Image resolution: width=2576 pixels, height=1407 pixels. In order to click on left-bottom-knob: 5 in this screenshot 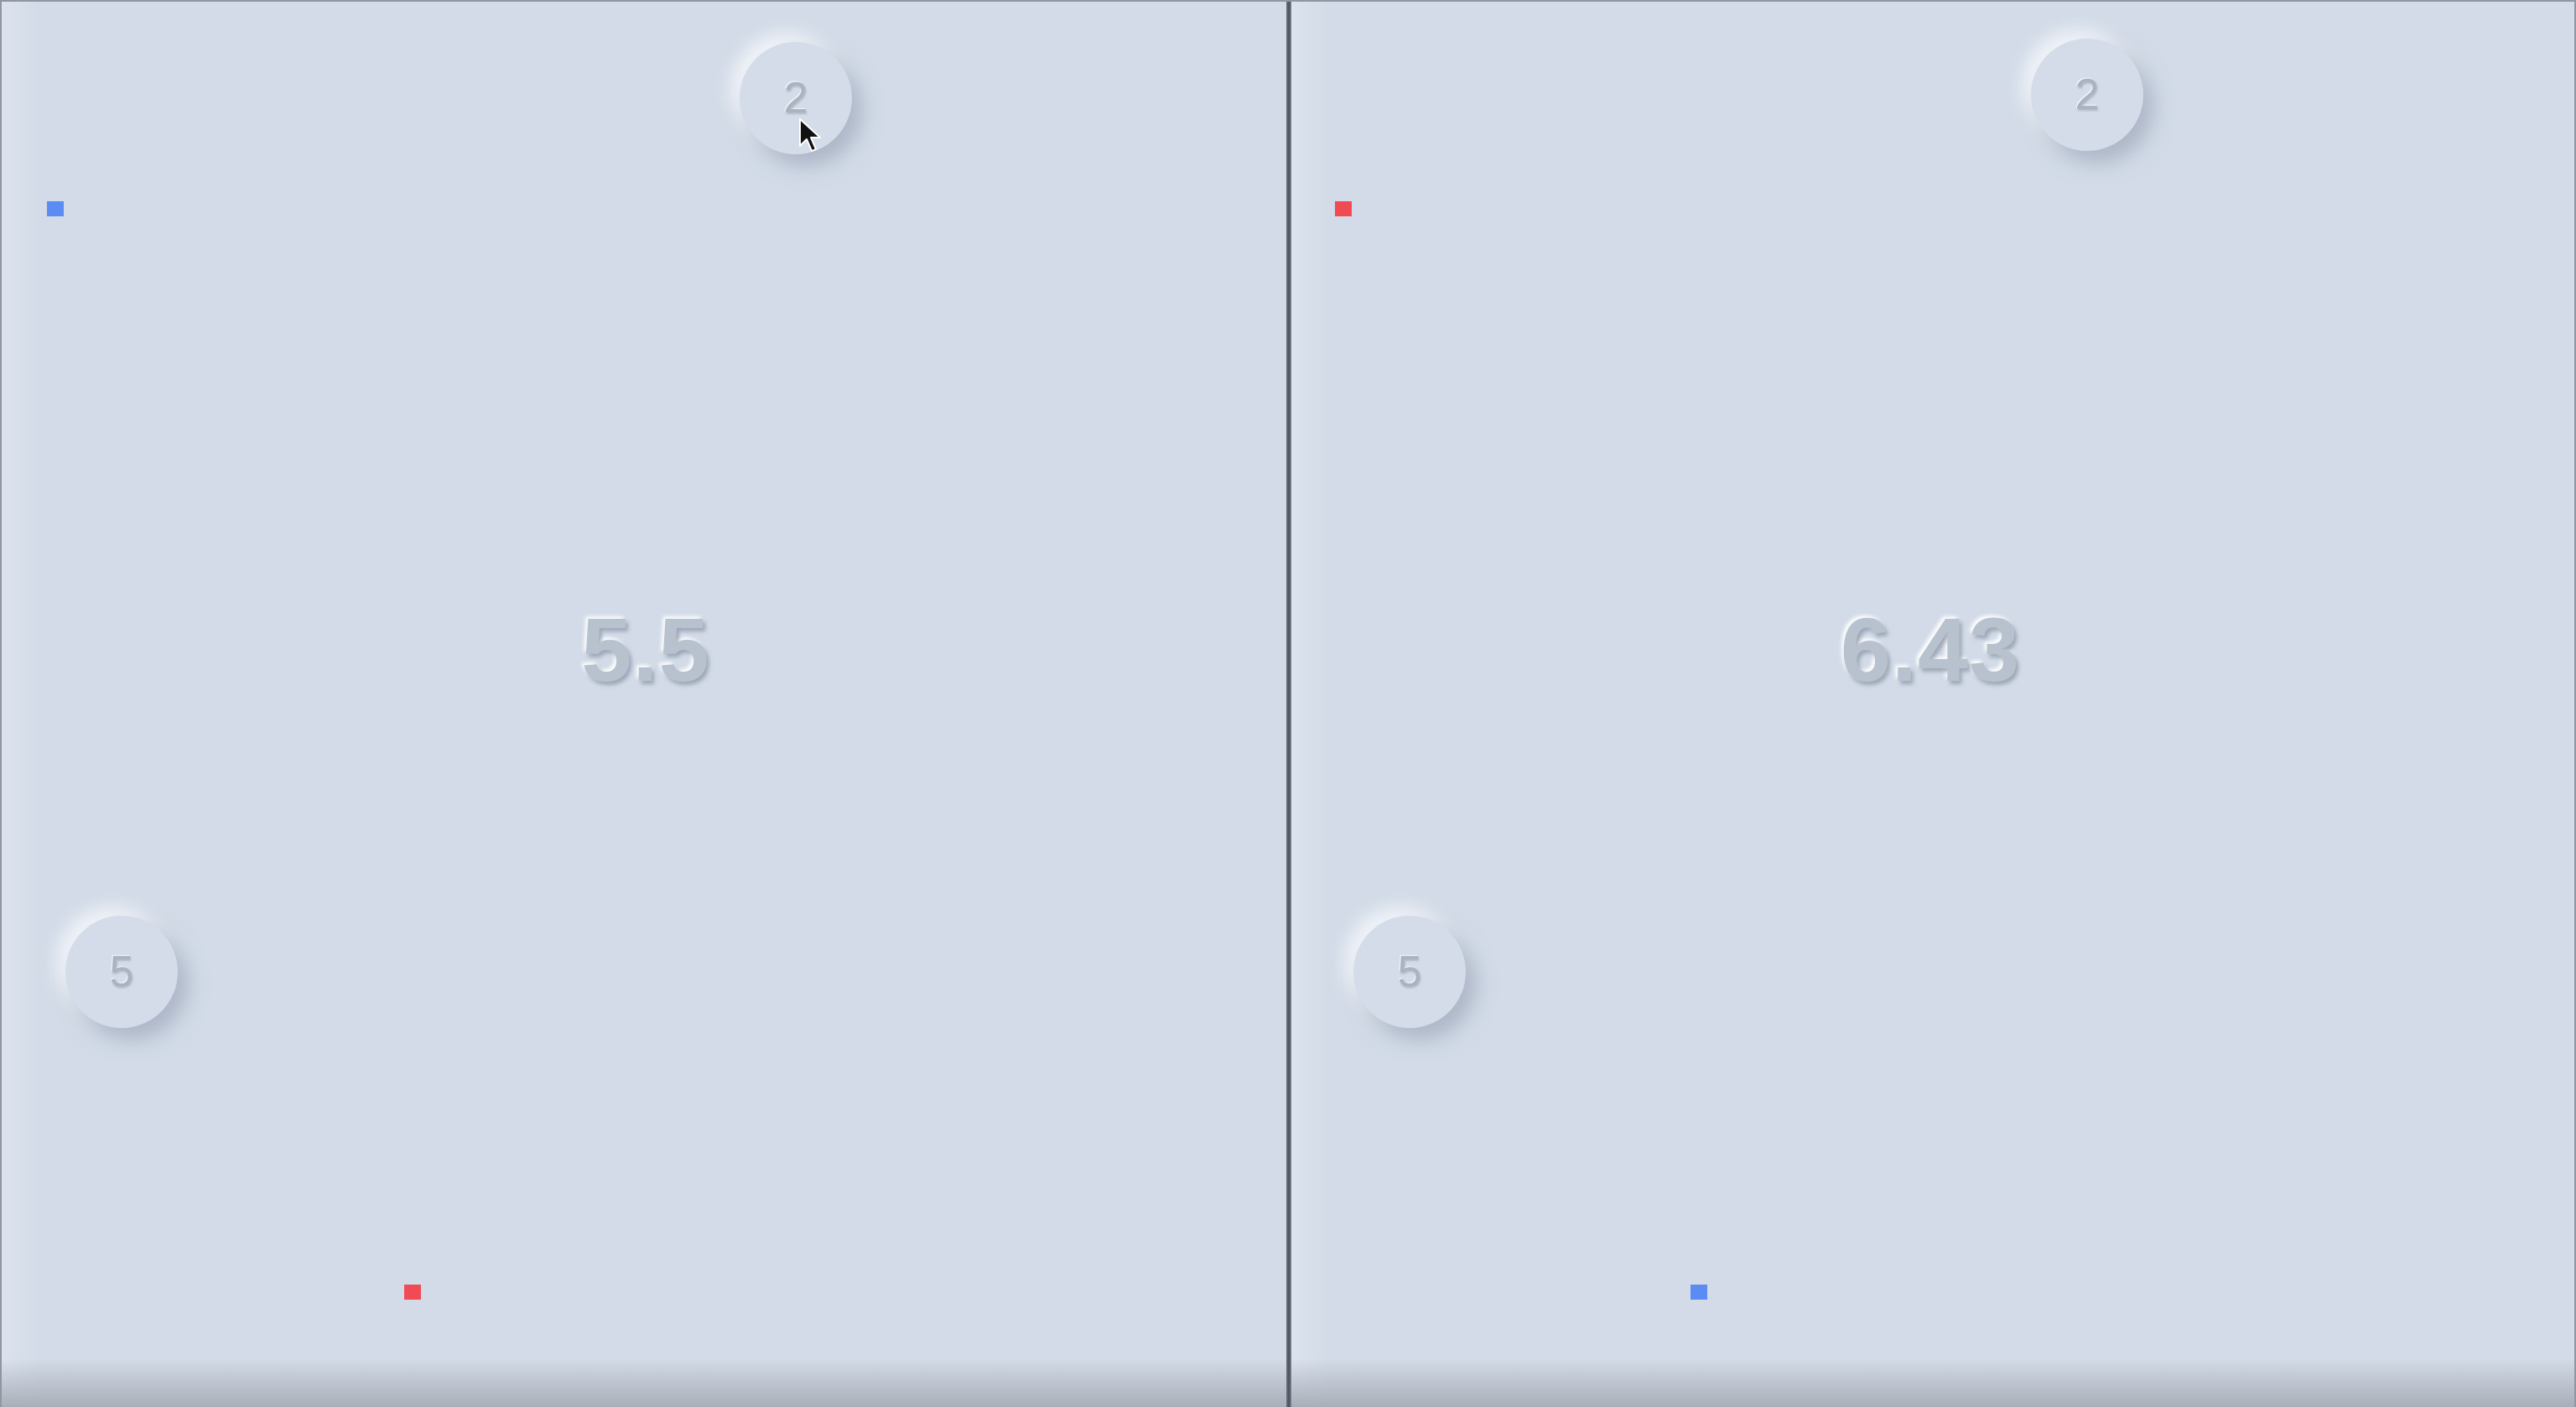, I will do `click(121, 972)`.